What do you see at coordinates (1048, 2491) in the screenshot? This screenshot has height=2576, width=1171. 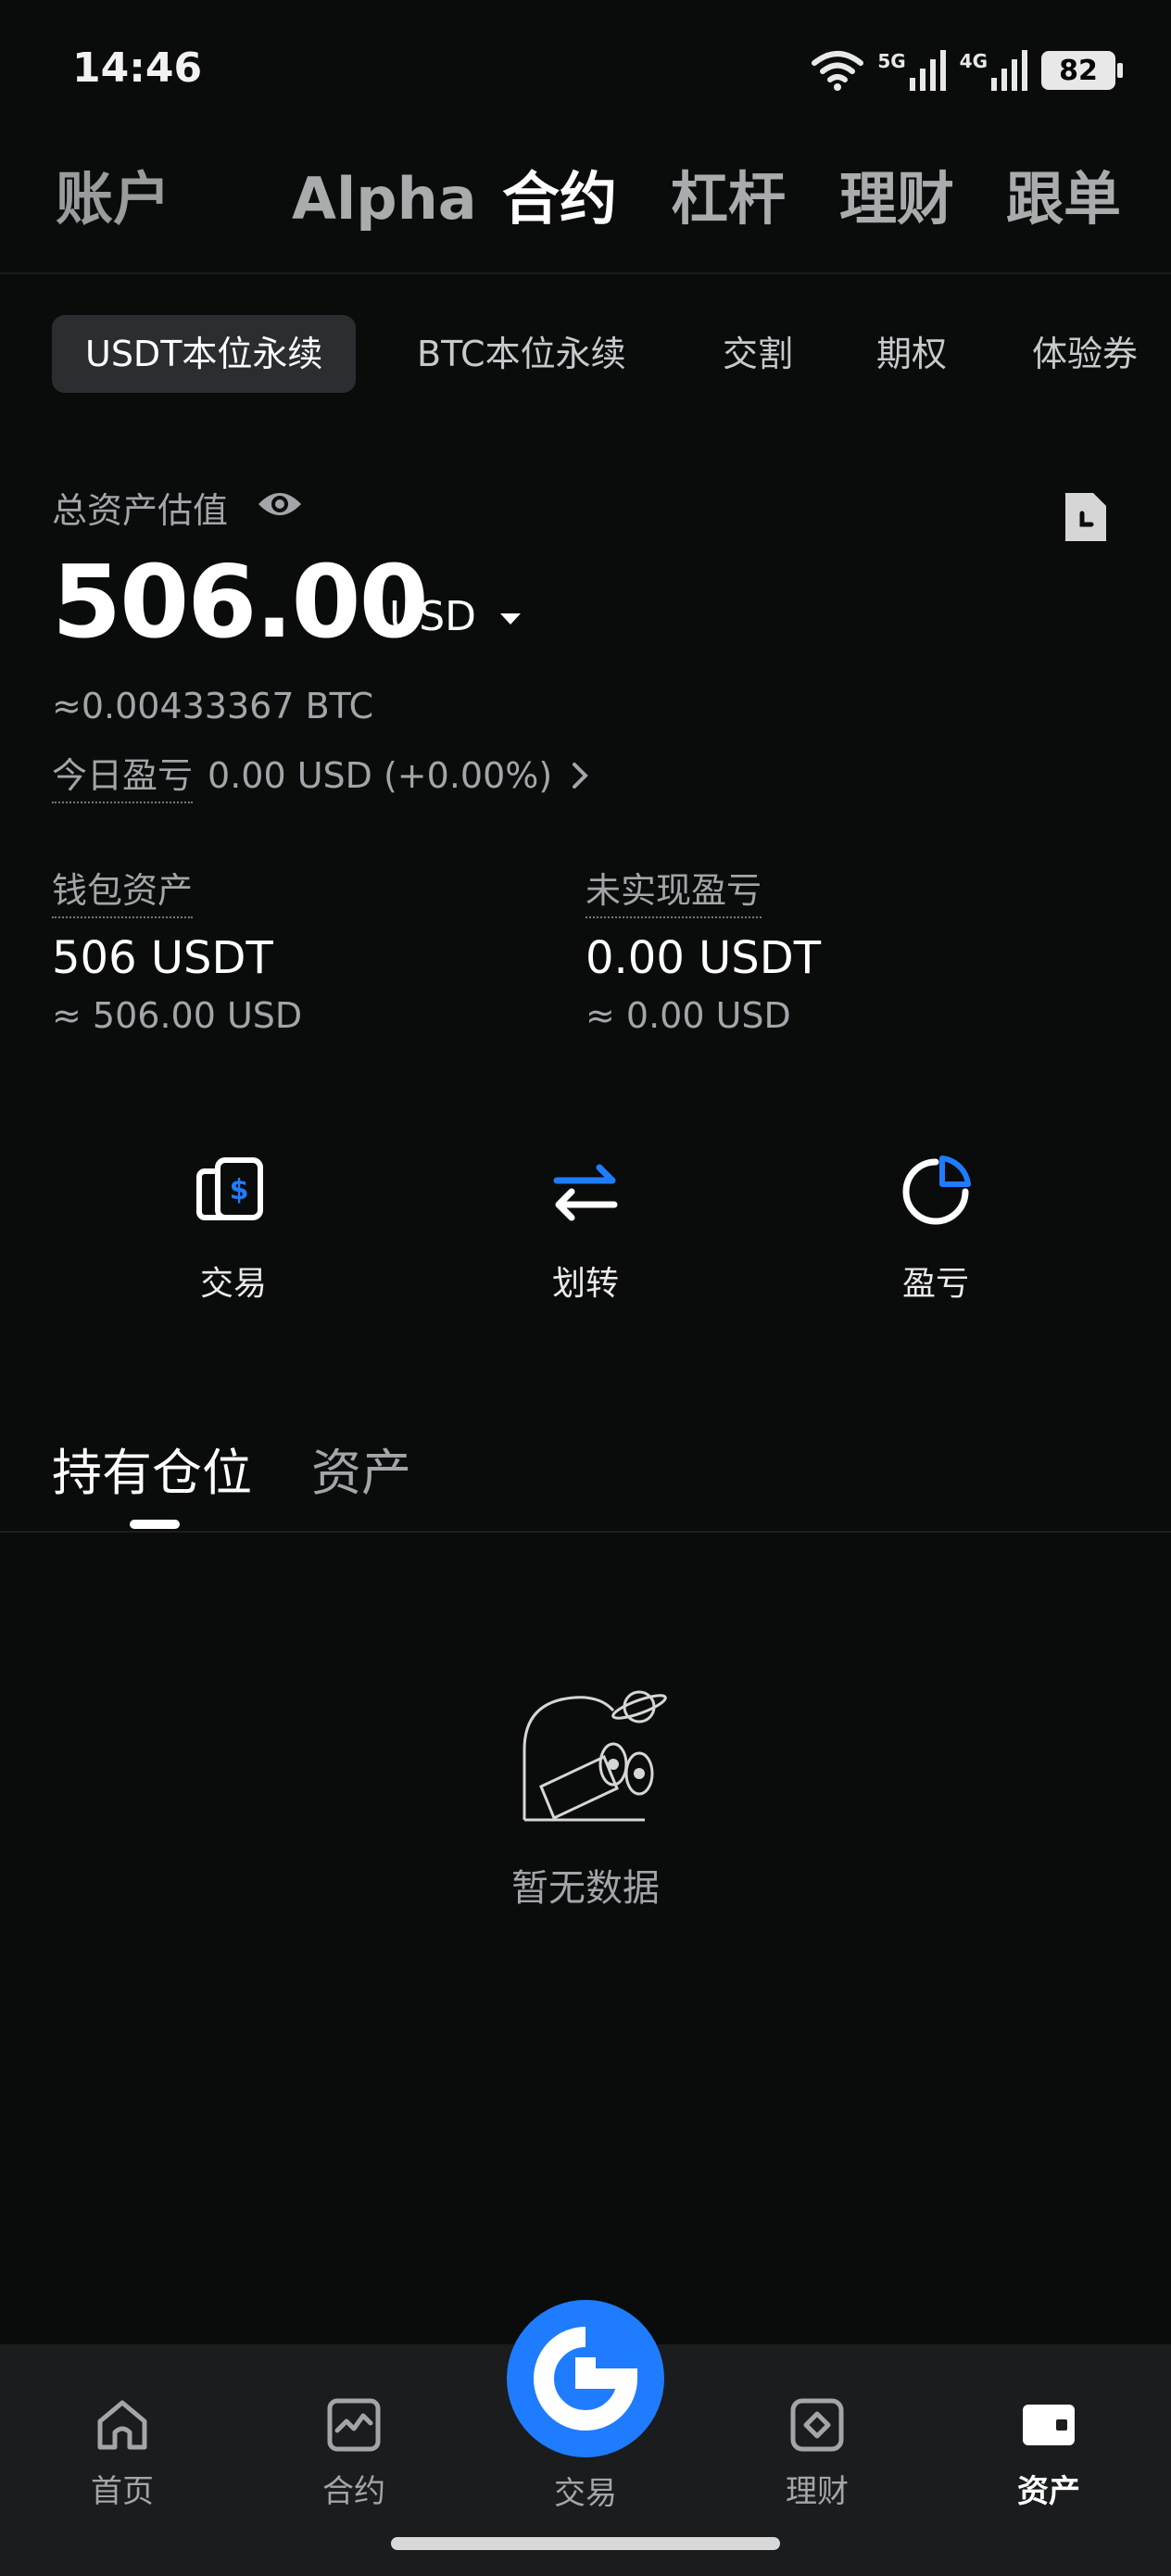 I see `nav-assets-label: 资产` at bounding box center [1048, 2491].